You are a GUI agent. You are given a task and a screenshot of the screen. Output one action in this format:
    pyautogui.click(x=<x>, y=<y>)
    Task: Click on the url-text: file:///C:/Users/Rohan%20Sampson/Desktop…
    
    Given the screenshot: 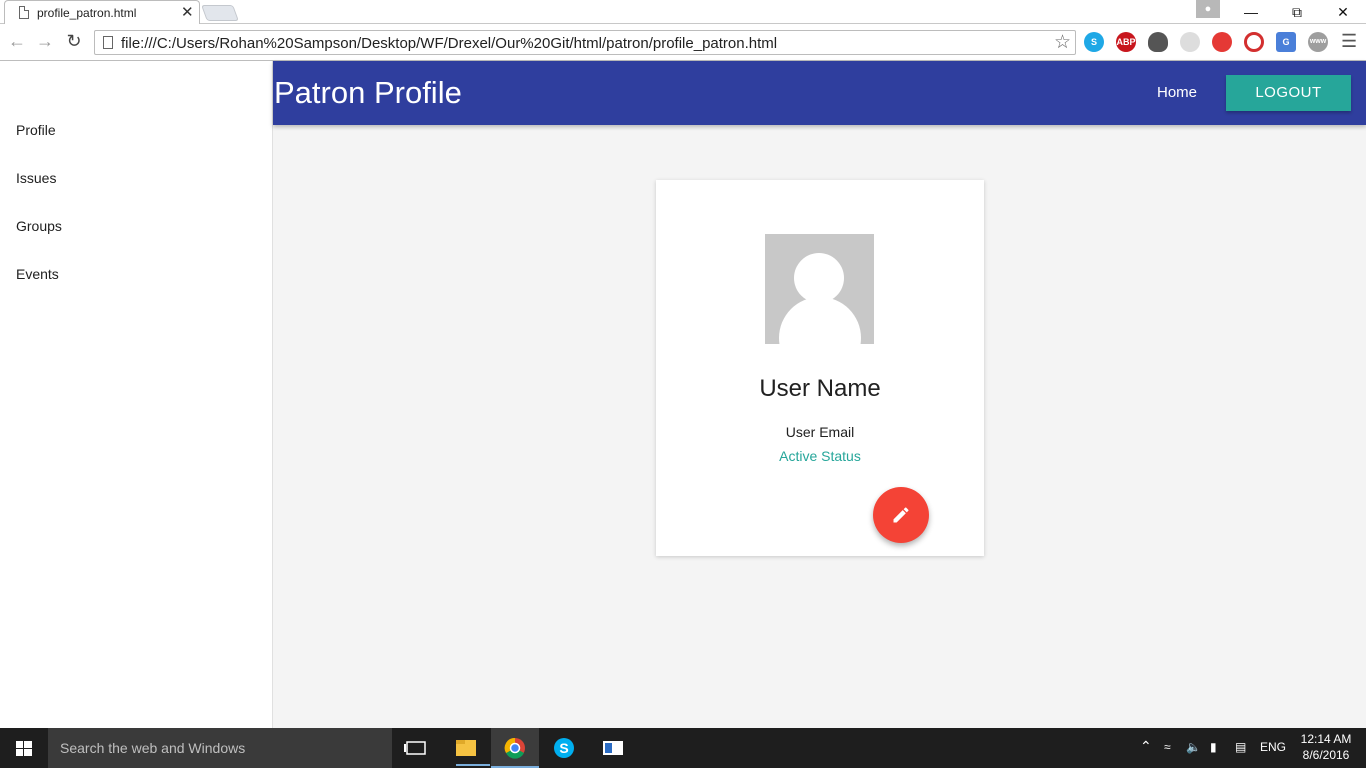 What is the action you would take?
    pyautogui.click(x=449, y=43)
    